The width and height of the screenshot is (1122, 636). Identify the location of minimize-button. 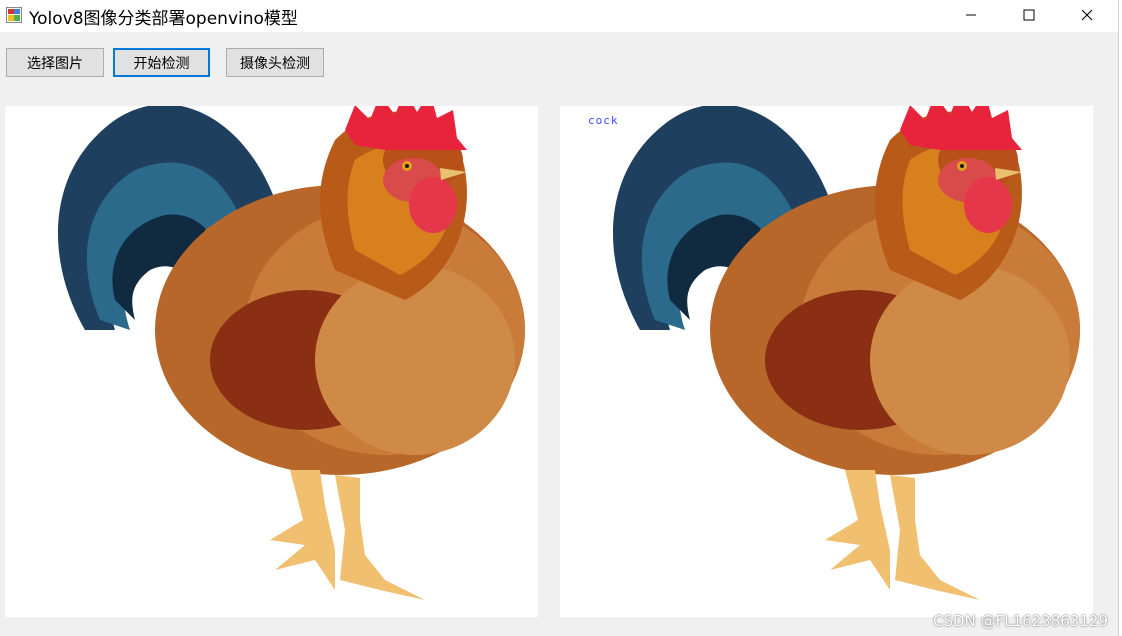
(971, 15).